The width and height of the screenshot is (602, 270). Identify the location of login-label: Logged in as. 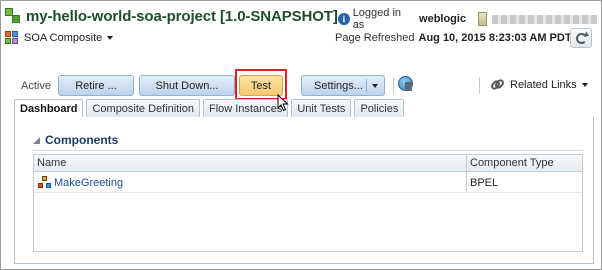
(377, 19).